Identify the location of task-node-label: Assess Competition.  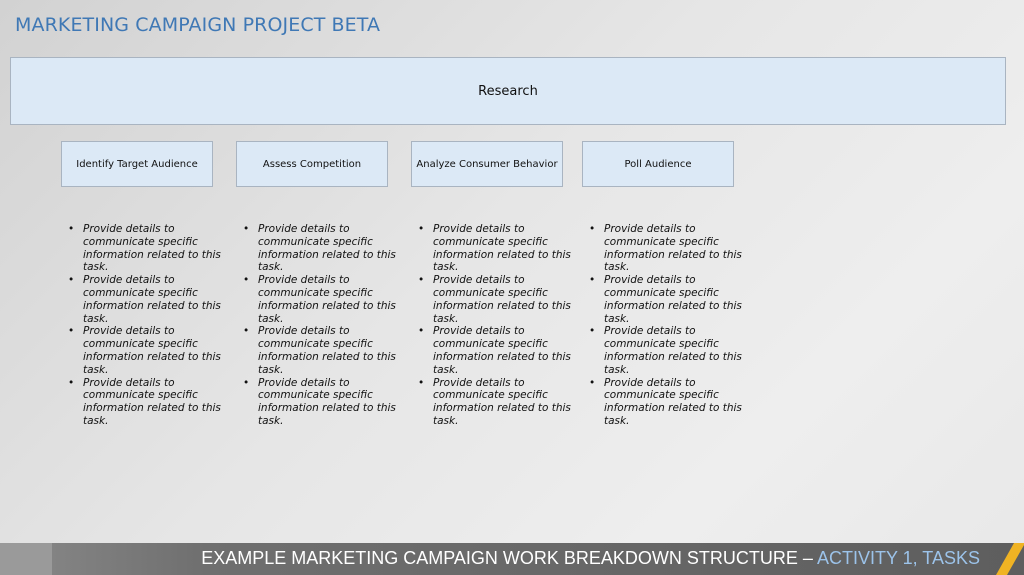
(312, 164).